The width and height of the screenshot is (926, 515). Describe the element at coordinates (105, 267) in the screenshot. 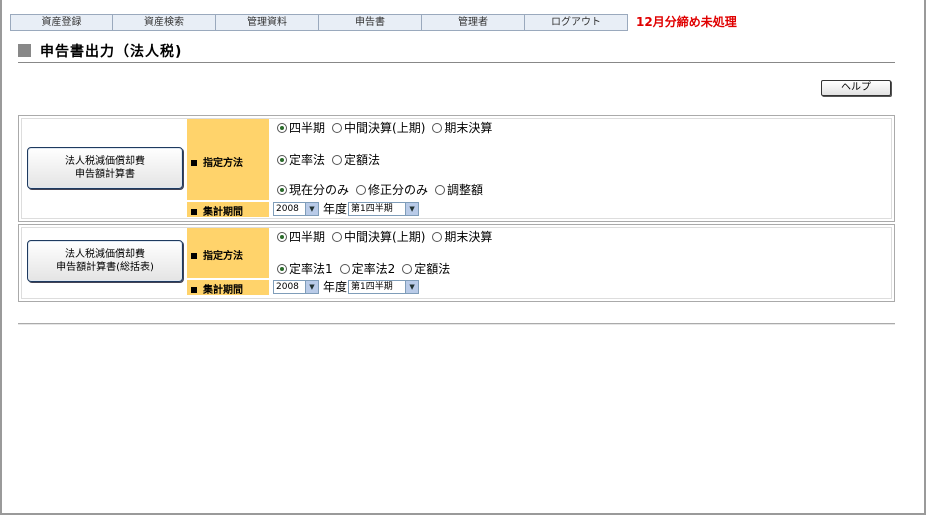

I see `report-button-line2: 申告額計算書(総括表)` at that location.